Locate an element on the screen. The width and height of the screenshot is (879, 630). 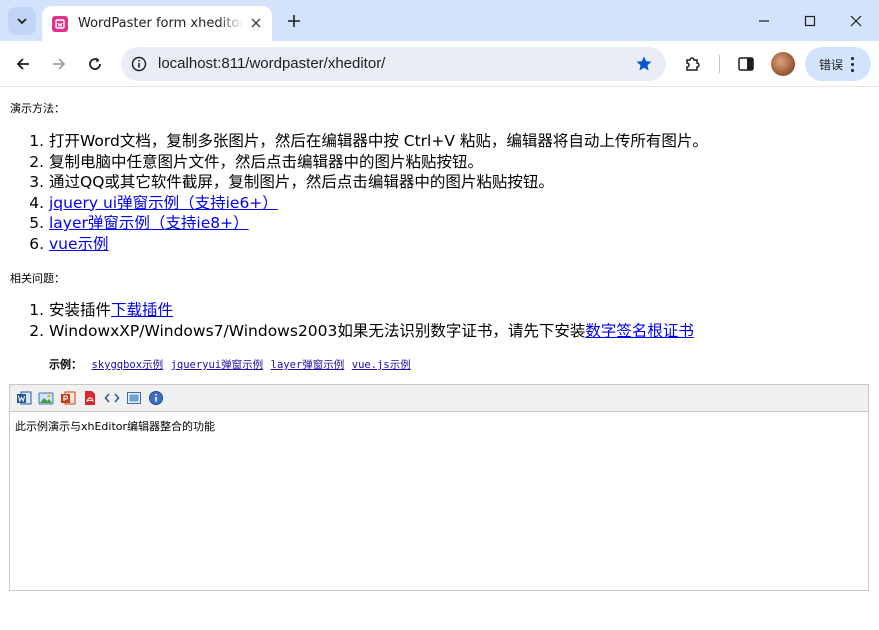
image-paste-icon is located at coordinates (46, 398).